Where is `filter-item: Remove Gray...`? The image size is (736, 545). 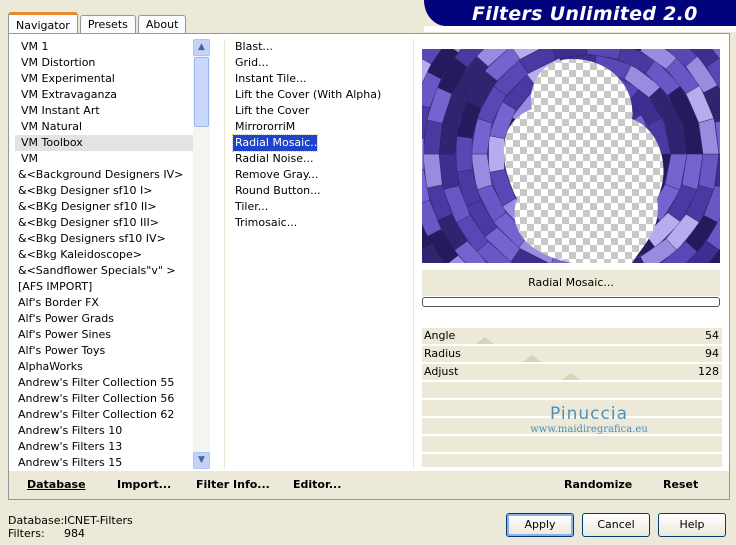
filter-item: Remove Gray... is located at coordinates (319, 175).